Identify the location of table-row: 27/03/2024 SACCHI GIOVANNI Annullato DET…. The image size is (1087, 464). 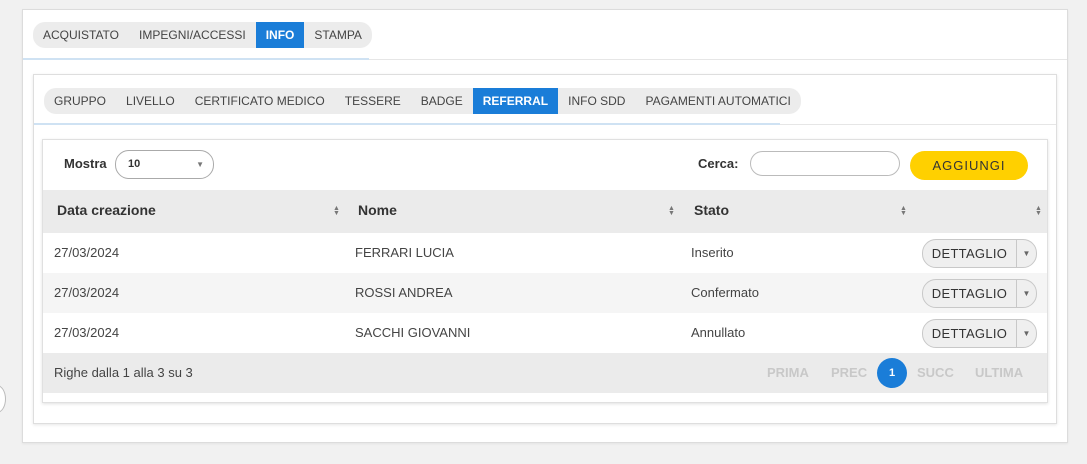
(545, 333).